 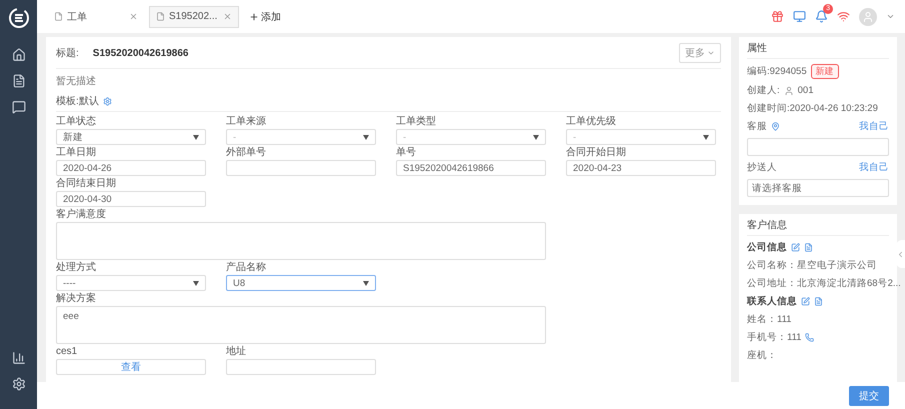 I want to click on card-title: 属性, so click(x=818, y=50).